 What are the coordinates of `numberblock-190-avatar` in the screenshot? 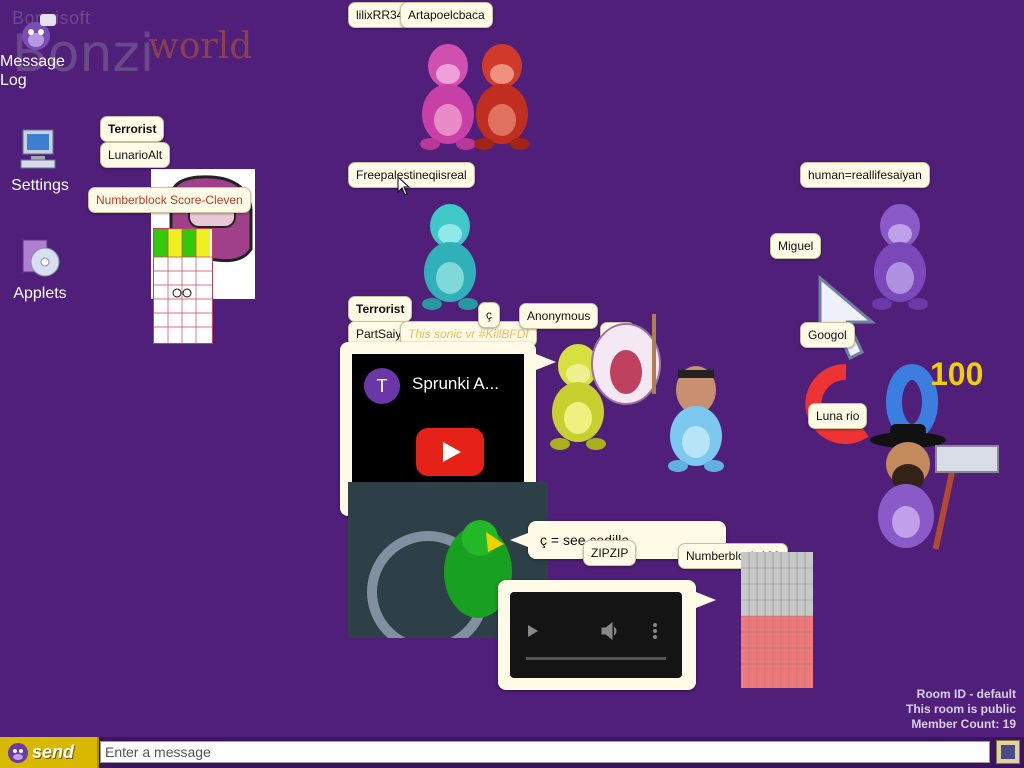 It's located at (777, 620).